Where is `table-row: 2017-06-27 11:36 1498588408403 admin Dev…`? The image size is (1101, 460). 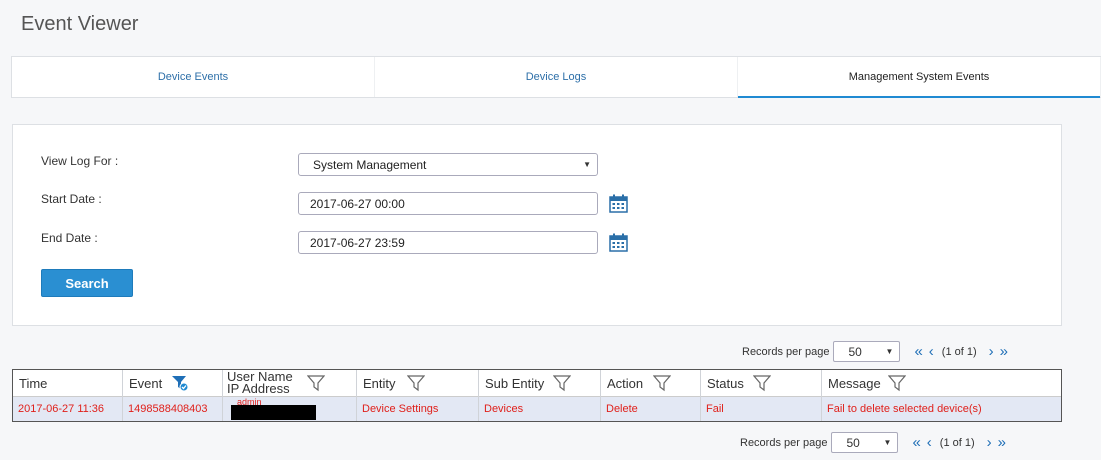 table-row: 2017-06-27 11:36 1498588408403 admin Dev… is located at coordinates (537, 409).